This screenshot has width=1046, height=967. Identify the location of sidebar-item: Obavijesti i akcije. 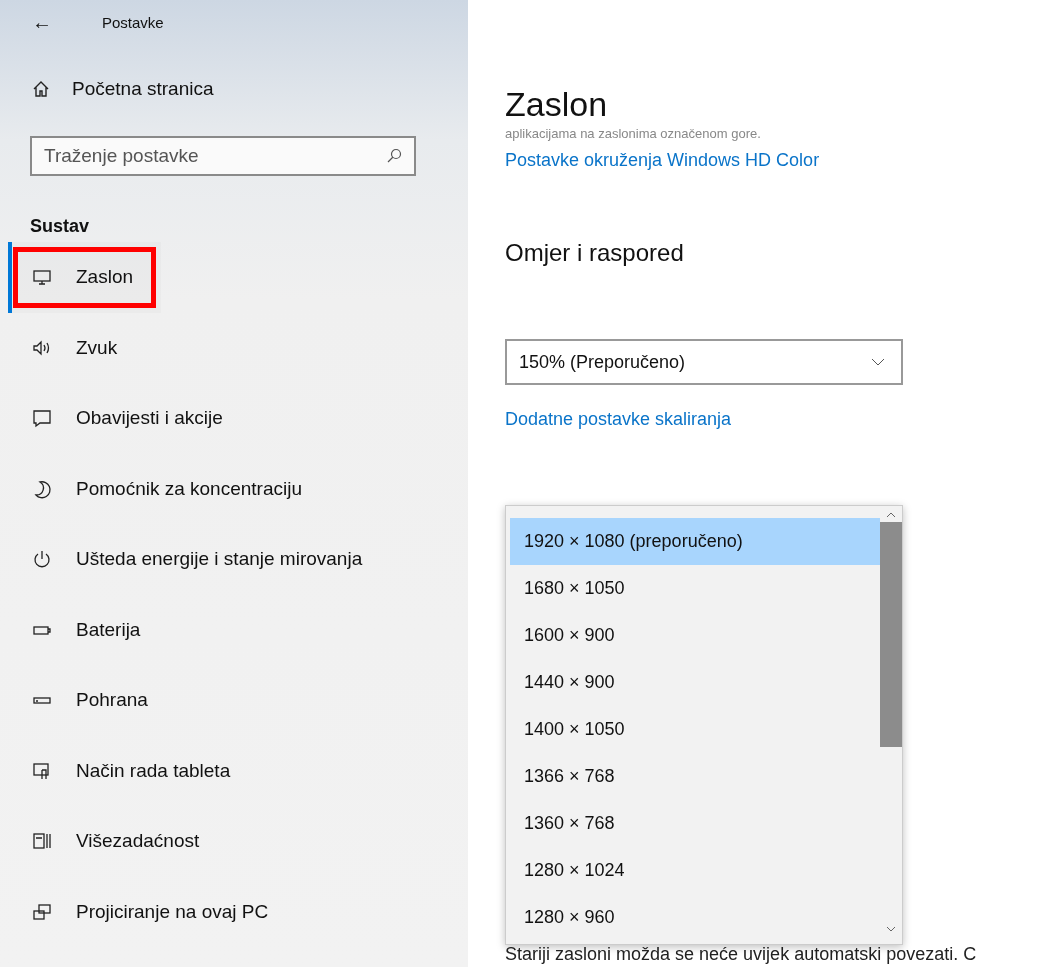
(122, 418).